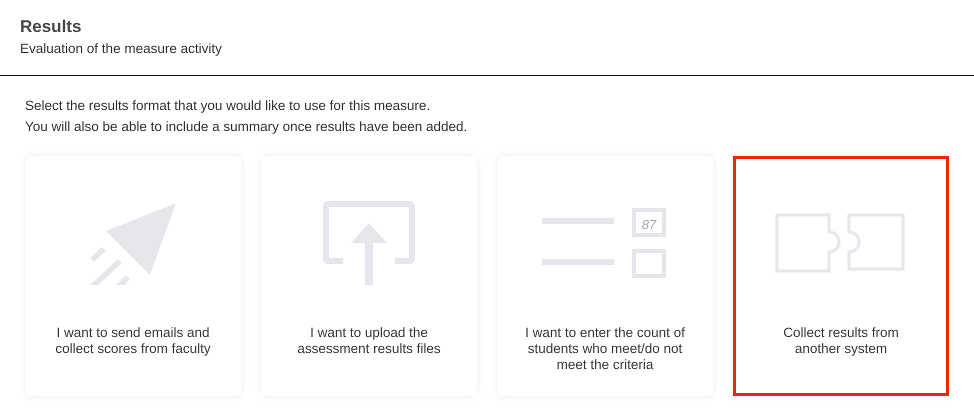 This screenshot has width=974, height=418. Describe the element at coordinates (133, 243) in the screenshot. I see `paper-plane-icon` at that location.